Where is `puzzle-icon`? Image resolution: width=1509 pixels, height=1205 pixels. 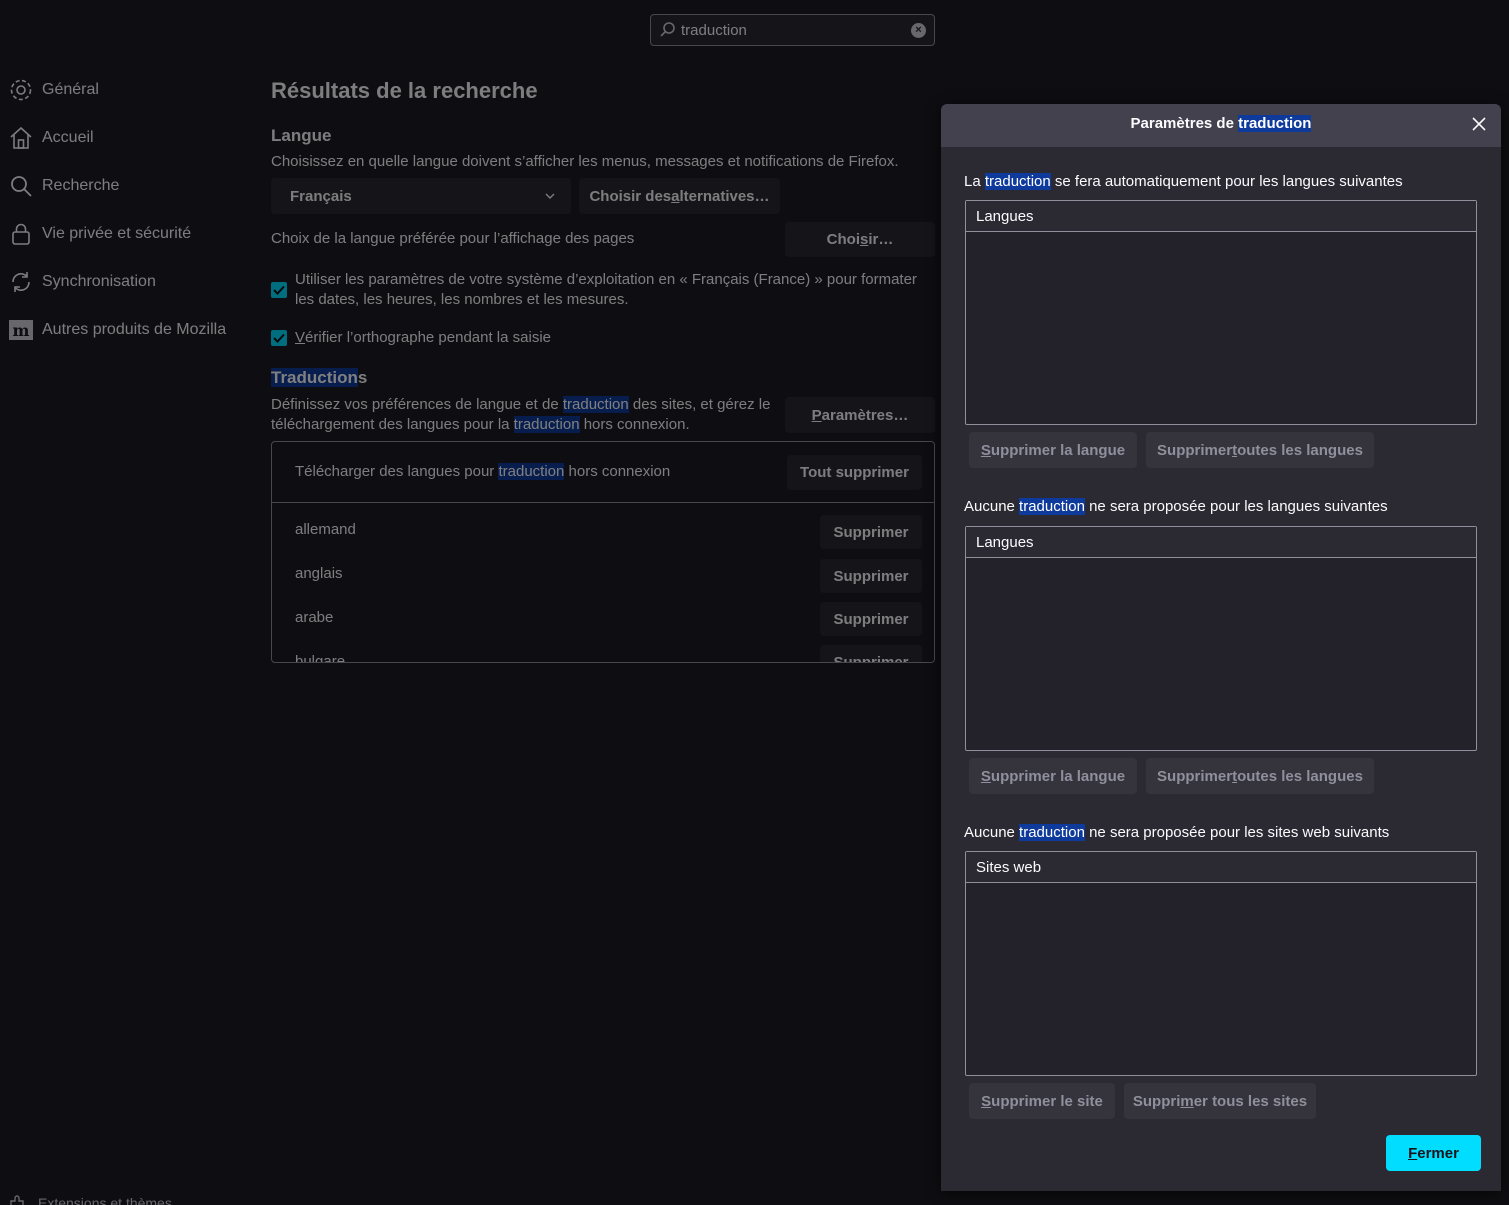 puzzle-icon is located at coordinates (17, 1200).